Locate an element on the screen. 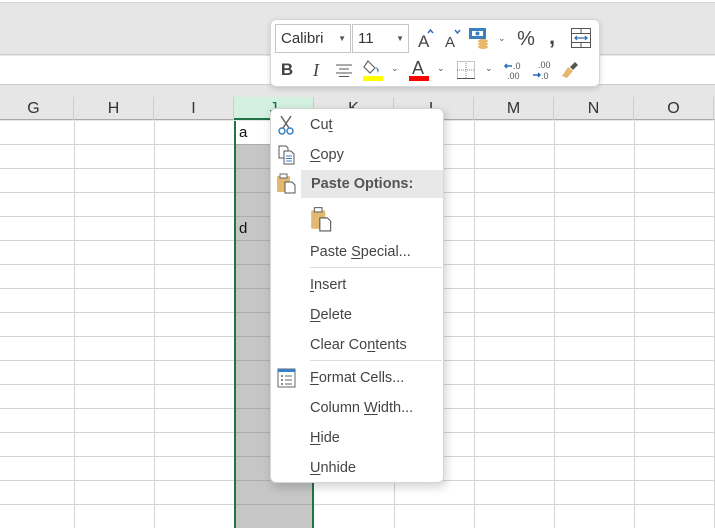  bold-icon: B is located at coordinates (287, 69).